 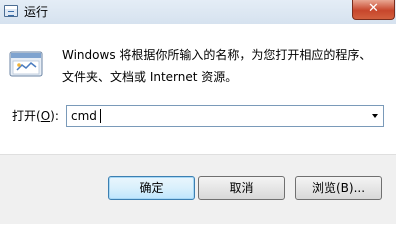 I want to click on cancel-button: 取消, so click(x=241, y=188).